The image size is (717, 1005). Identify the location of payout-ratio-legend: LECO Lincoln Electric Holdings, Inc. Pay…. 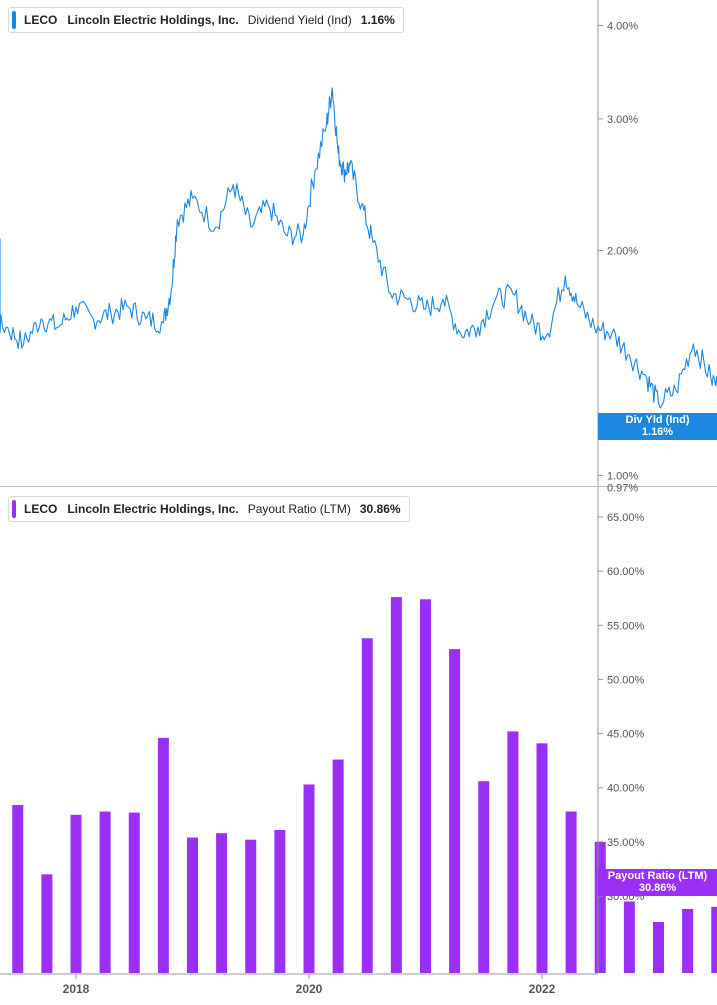
(209, 509).